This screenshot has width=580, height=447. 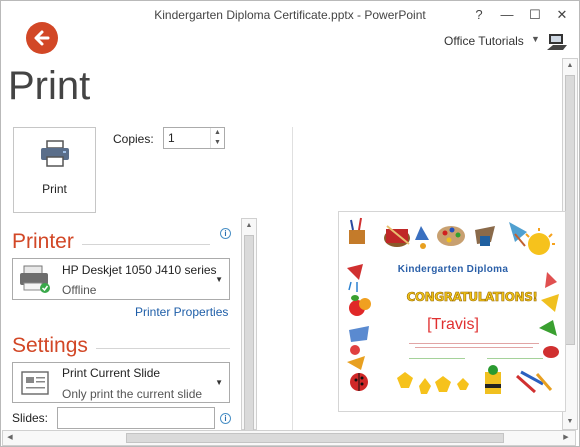 What do you see at coordinates (54, 170) in the screenshot?
I see `print-button: Print` at bounding box center [54, 170].